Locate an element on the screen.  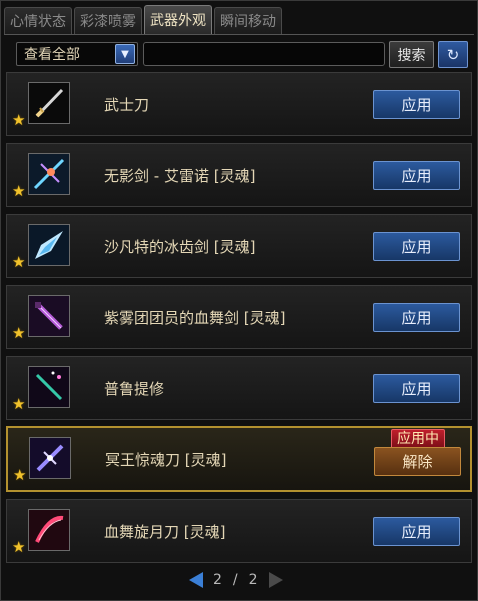
list-item: ★ 无影剑 - 艾雷诺 [灵魂] 应用 is located at coordinates (239, 175).